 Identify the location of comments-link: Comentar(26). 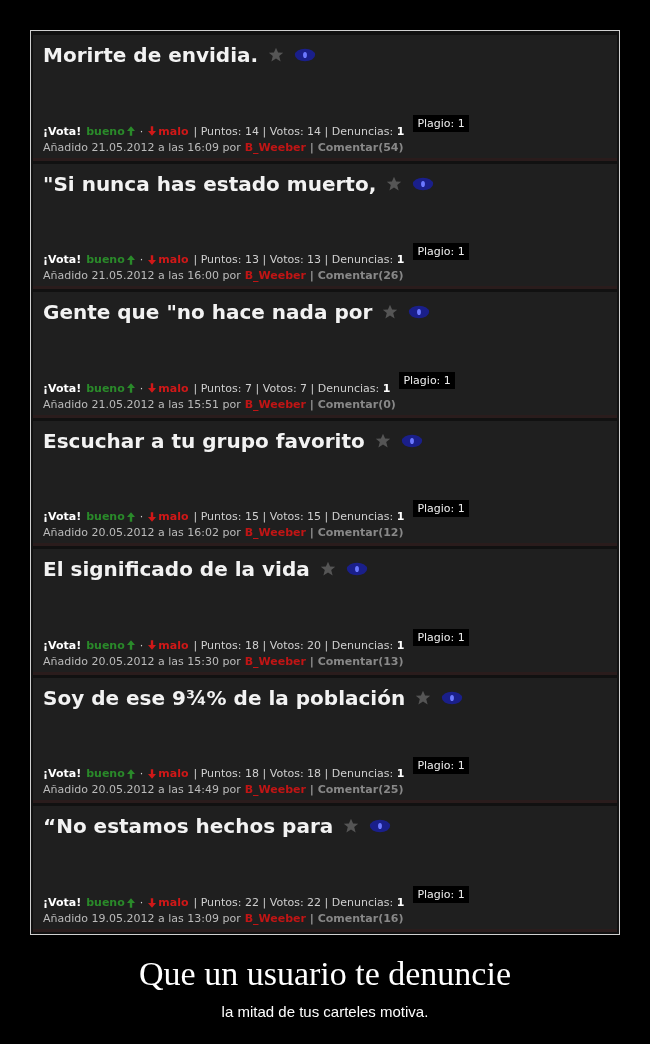
(360, 276).